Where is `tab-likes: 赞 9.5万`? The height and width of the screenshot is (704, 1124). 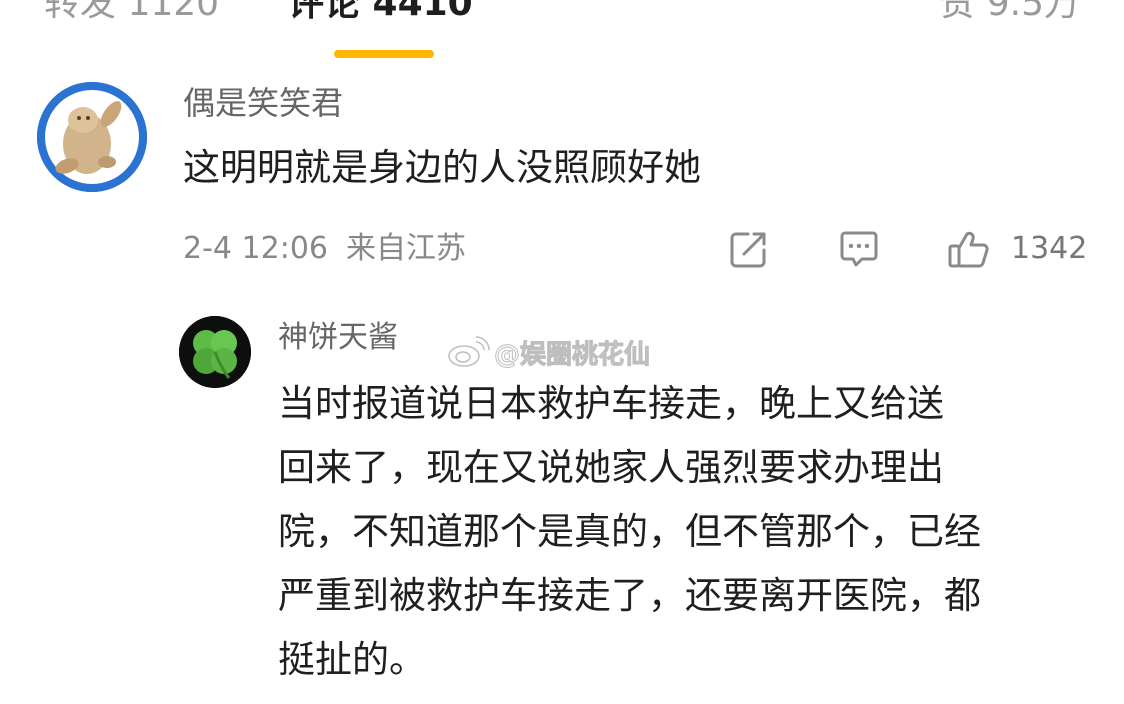 tab-likes: 赞 9.5万 is located at coordinates (1009, 12).